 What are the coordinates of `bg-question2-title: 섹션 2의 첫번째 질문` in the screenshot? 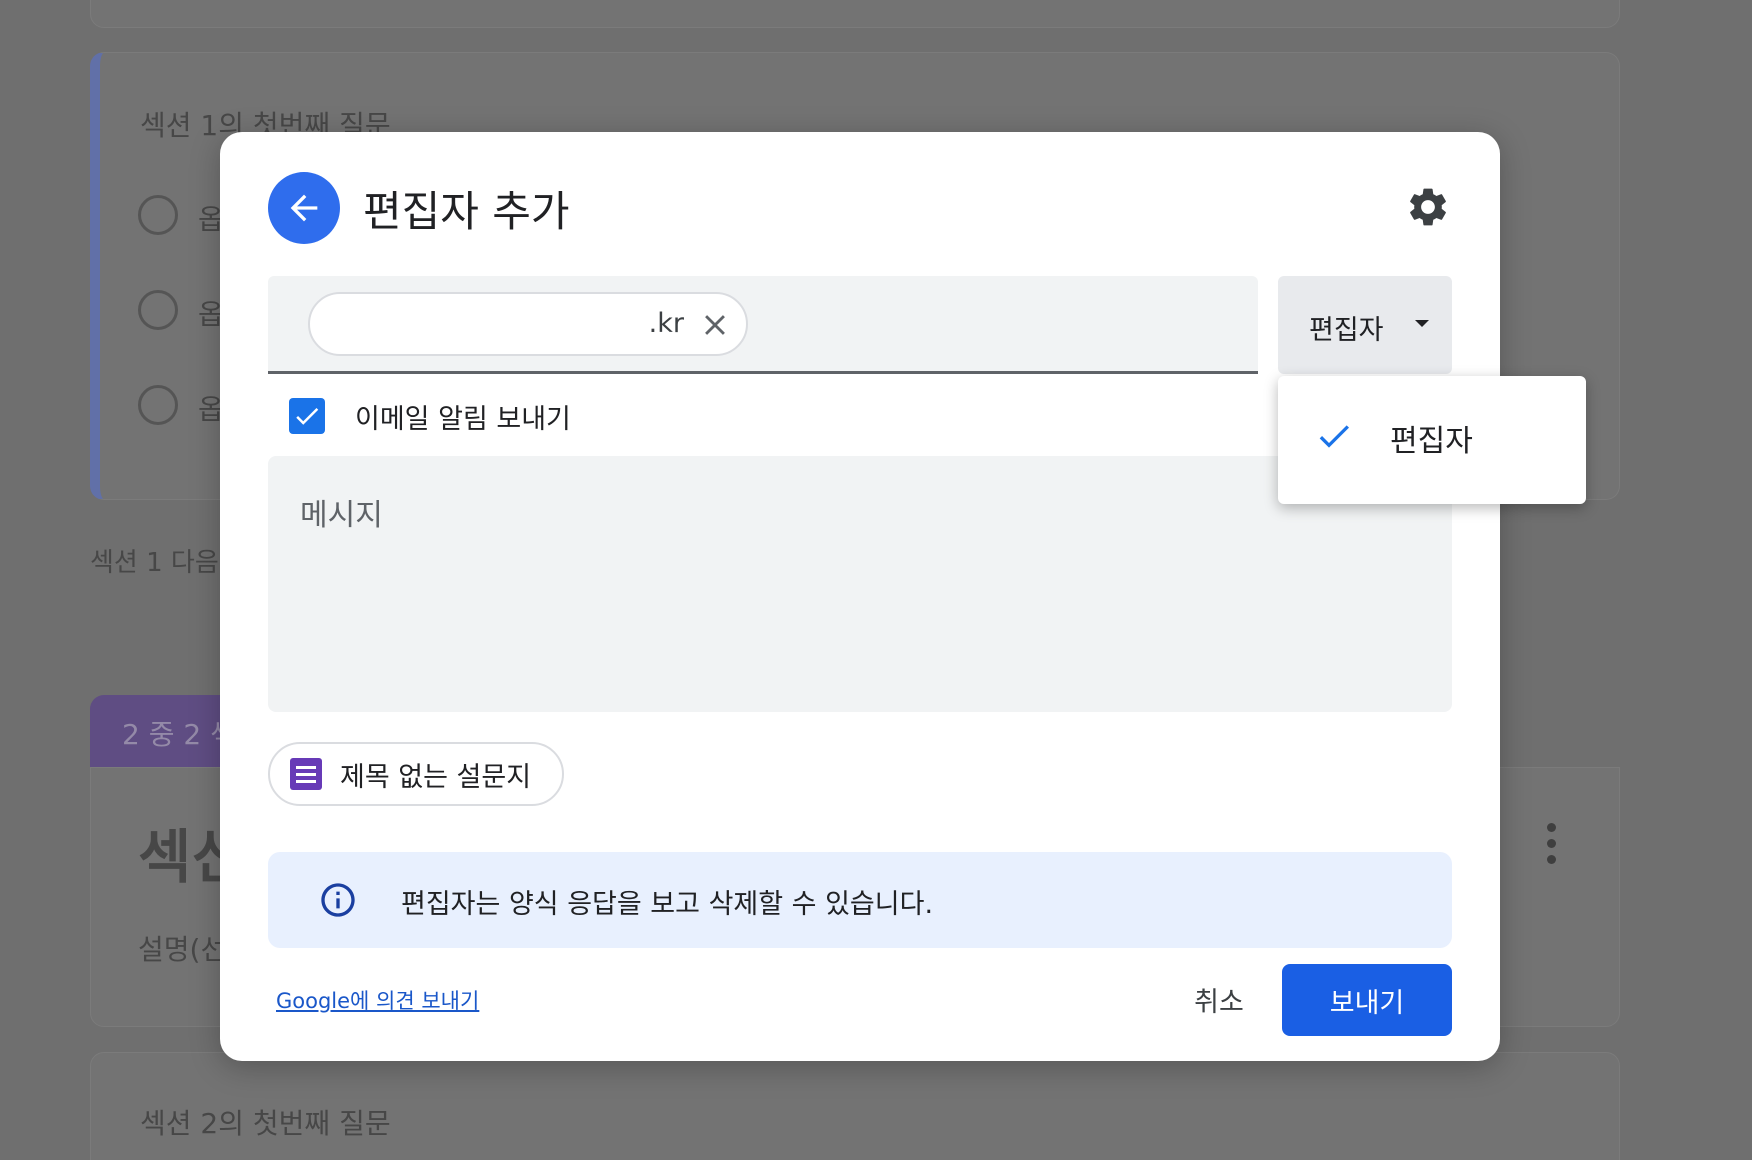 It's located at (265, 1123).